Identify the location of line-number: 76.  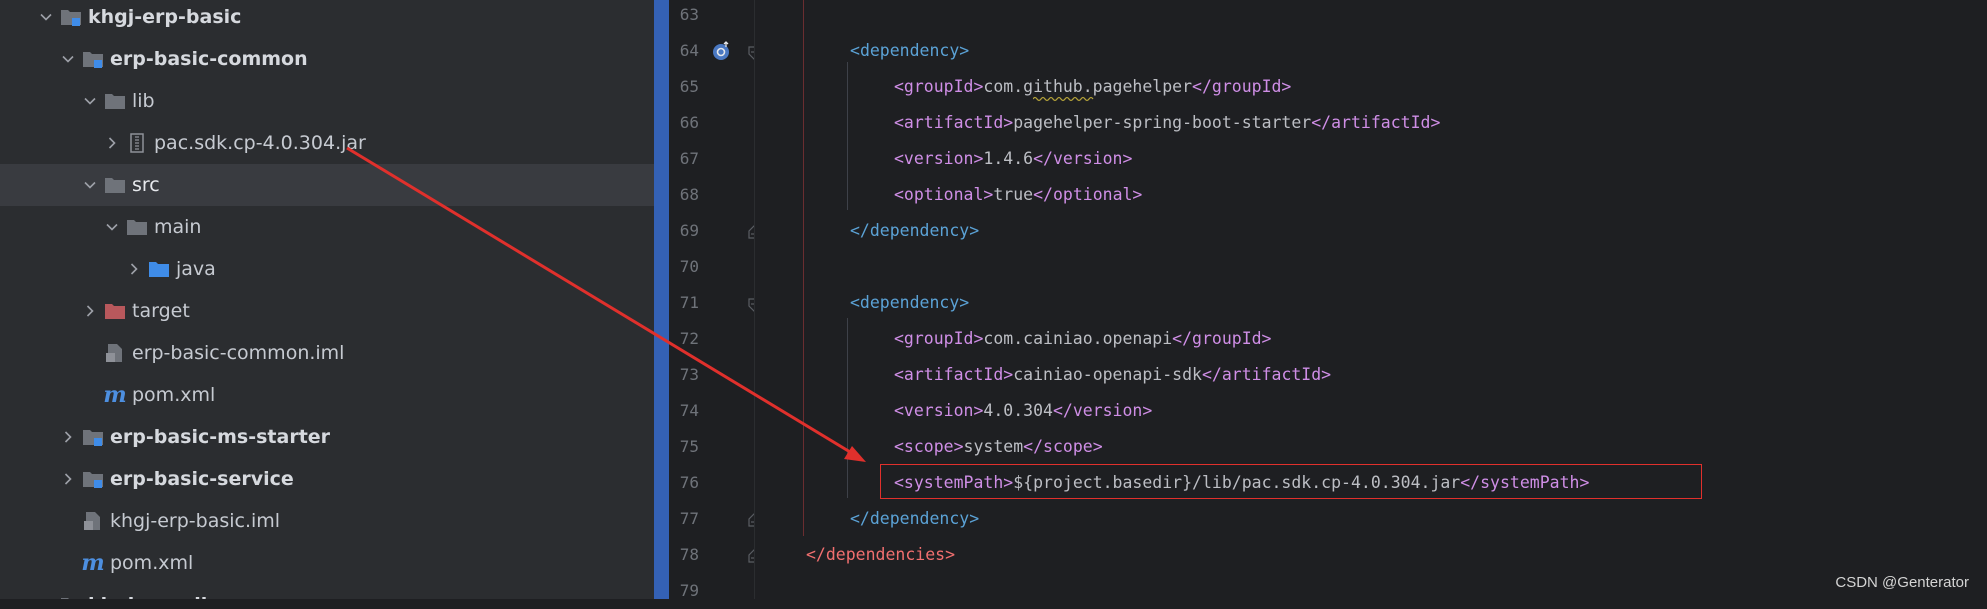
(689, 482).